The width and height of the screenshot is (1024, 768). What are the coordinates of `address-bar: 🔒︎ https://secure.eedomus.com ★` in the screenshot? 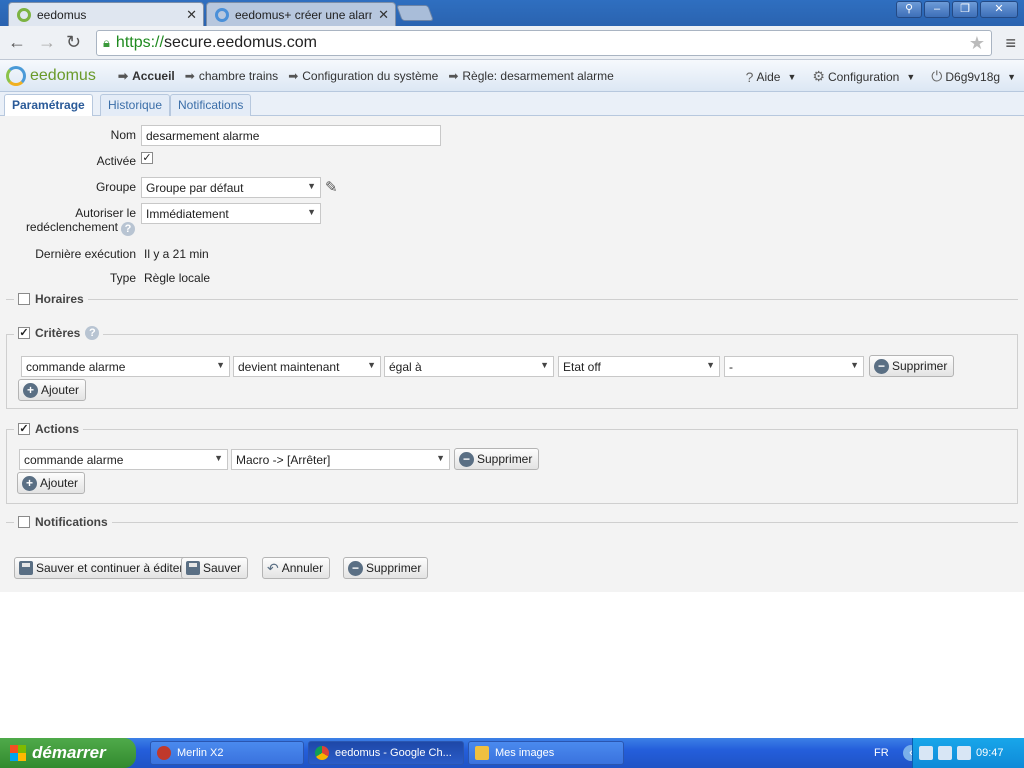 It's located at (544, 43).